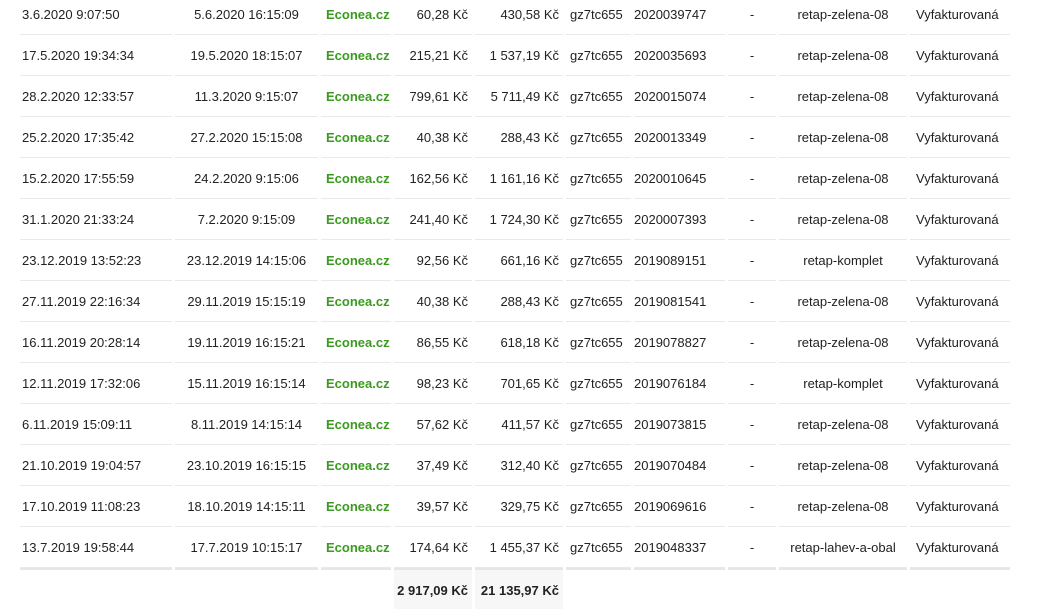 This screenshot has height=609, width=1049. What do you see at coordinates (433, 506) in the screenshot?
I see `commission-cell: 39,57 Kč` at bounding box center [433, 506].